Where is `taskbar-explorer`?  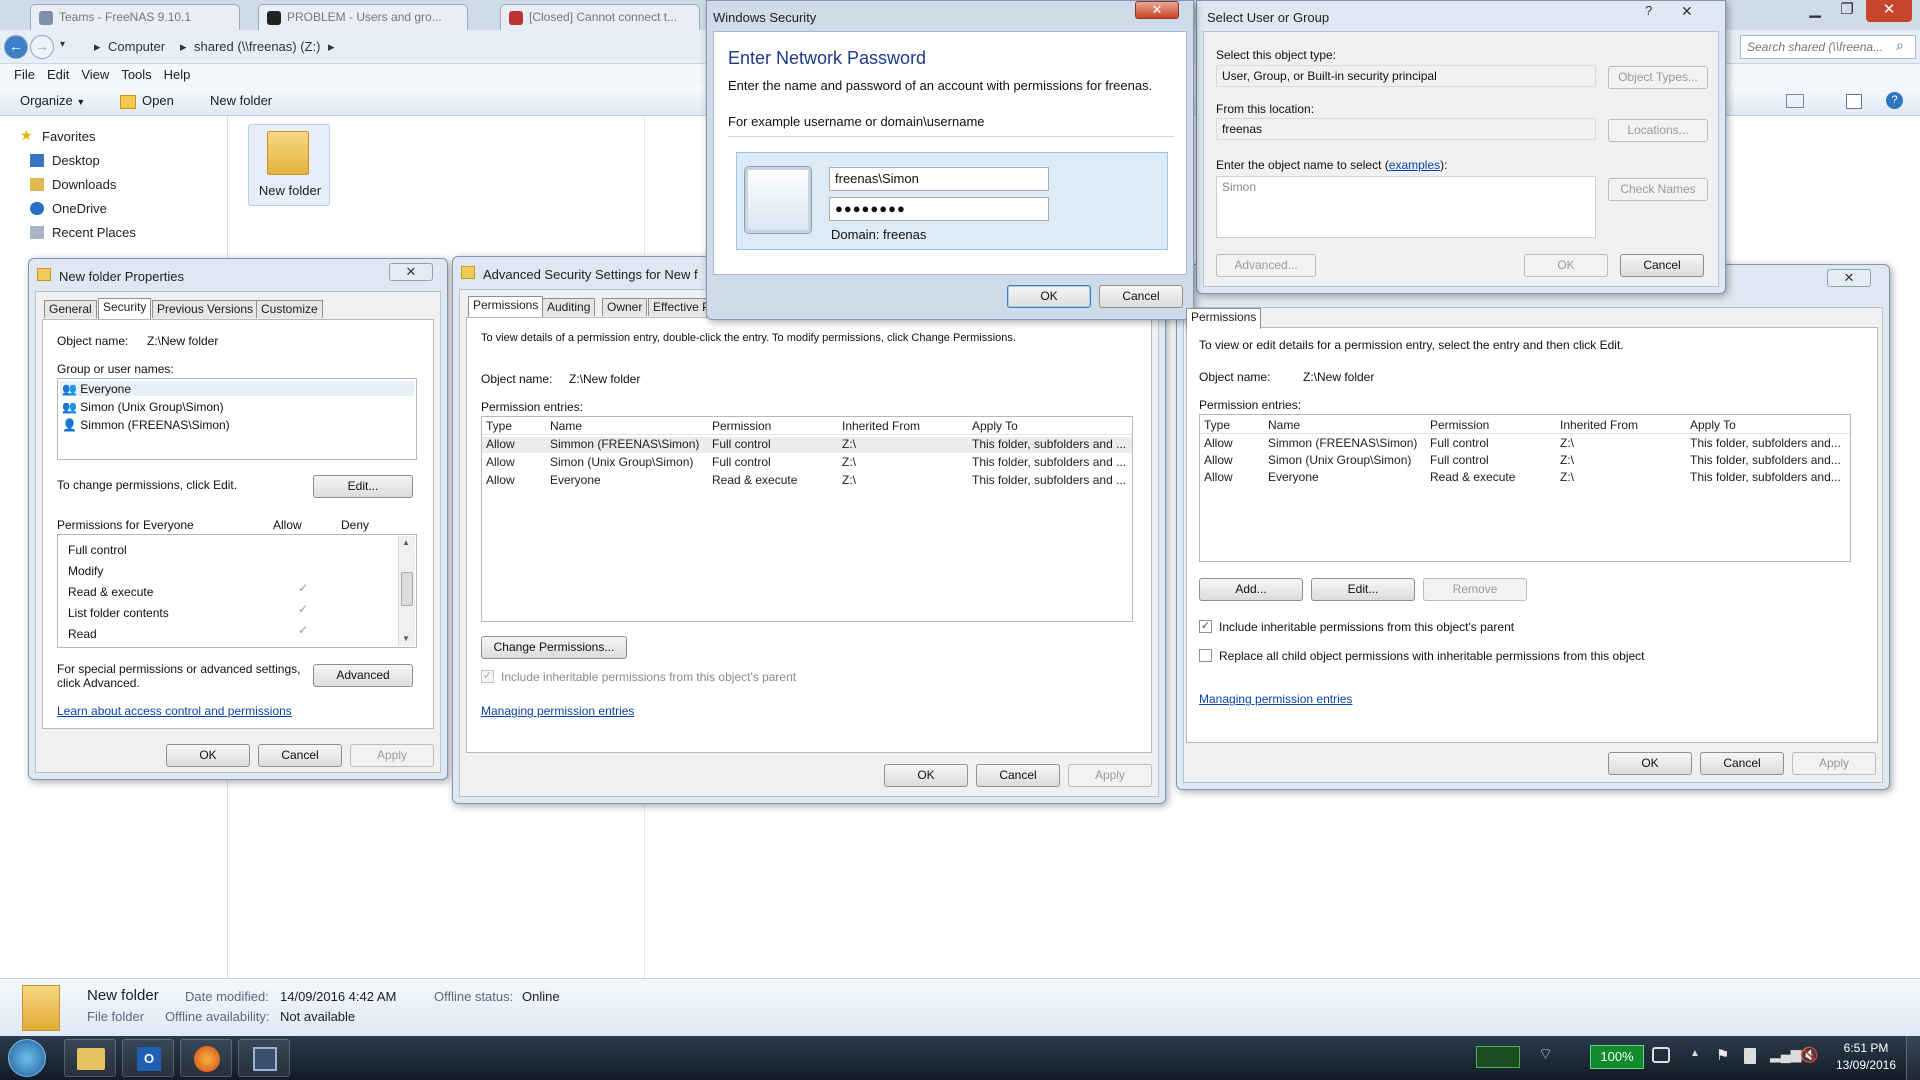 taskbar-explorer is located at coordinates (90, 1058).